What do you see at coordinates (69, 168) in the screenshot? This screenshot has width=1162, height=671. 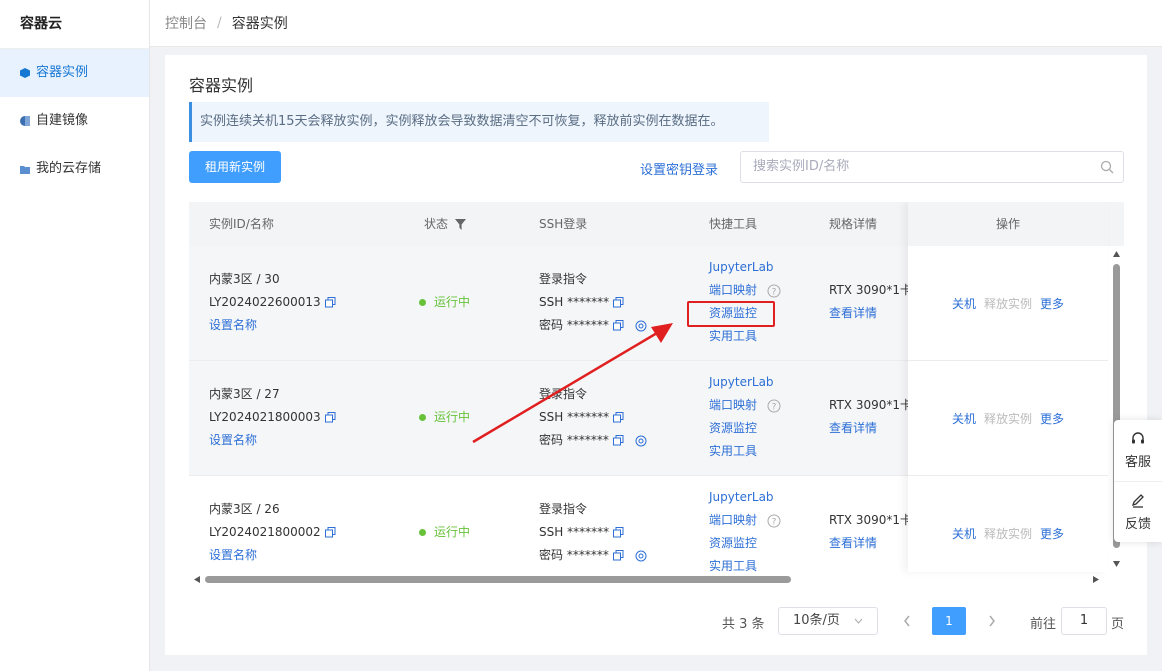 I see `sidebar-item-label: 我的云存储` at bounding box center [69, 168].